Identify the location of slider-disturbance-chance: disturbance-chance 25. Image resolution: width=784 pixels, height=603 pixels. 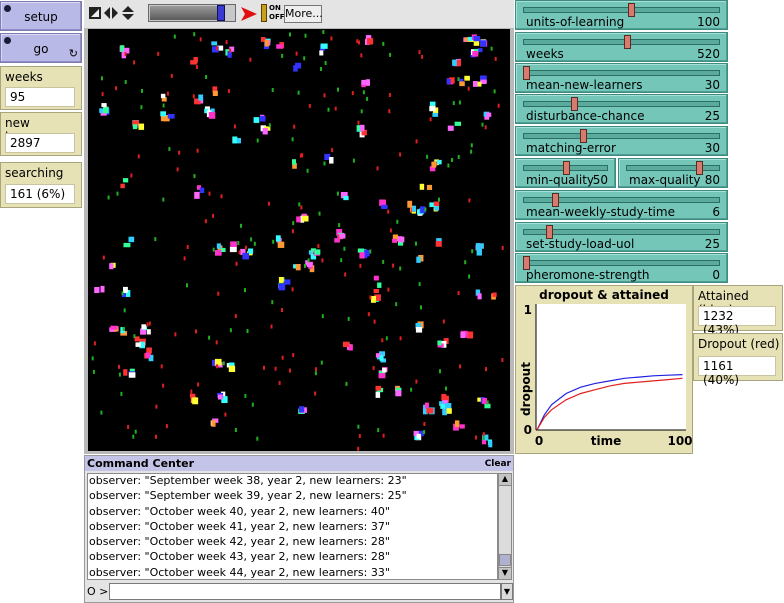
(621, 109).